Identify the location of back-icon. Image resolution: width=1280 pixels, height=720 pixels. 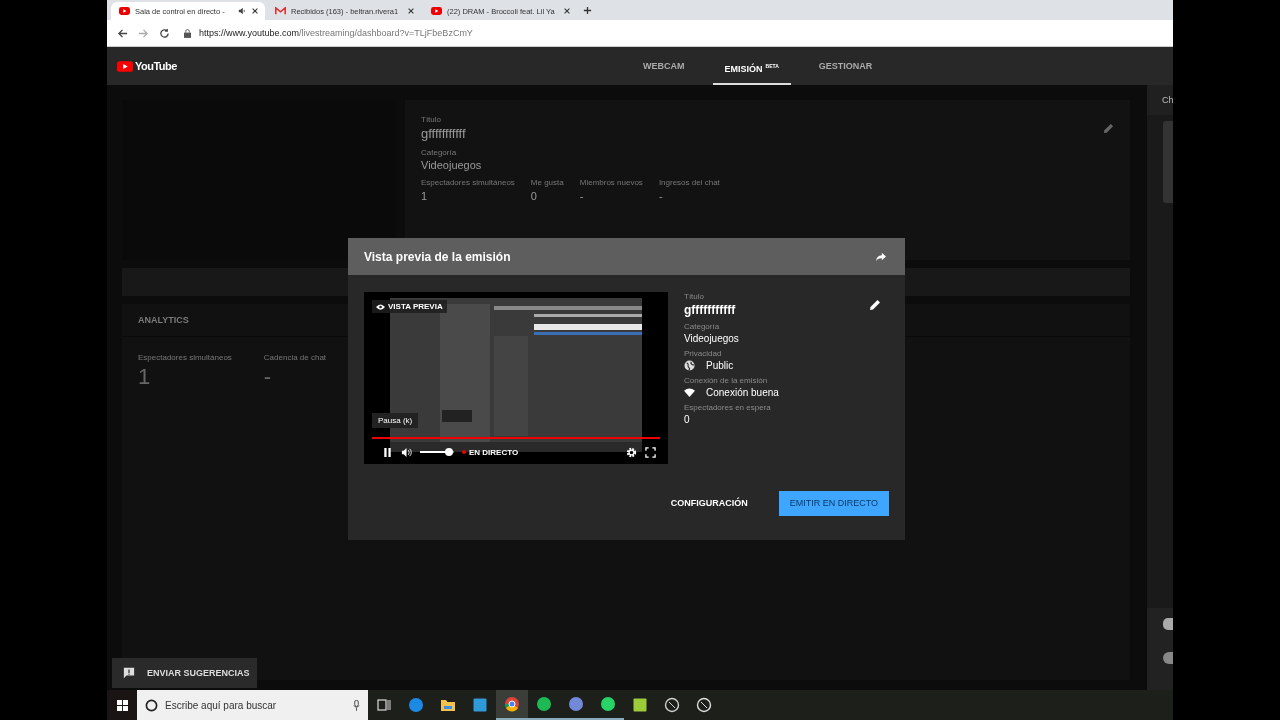
(122, 33).